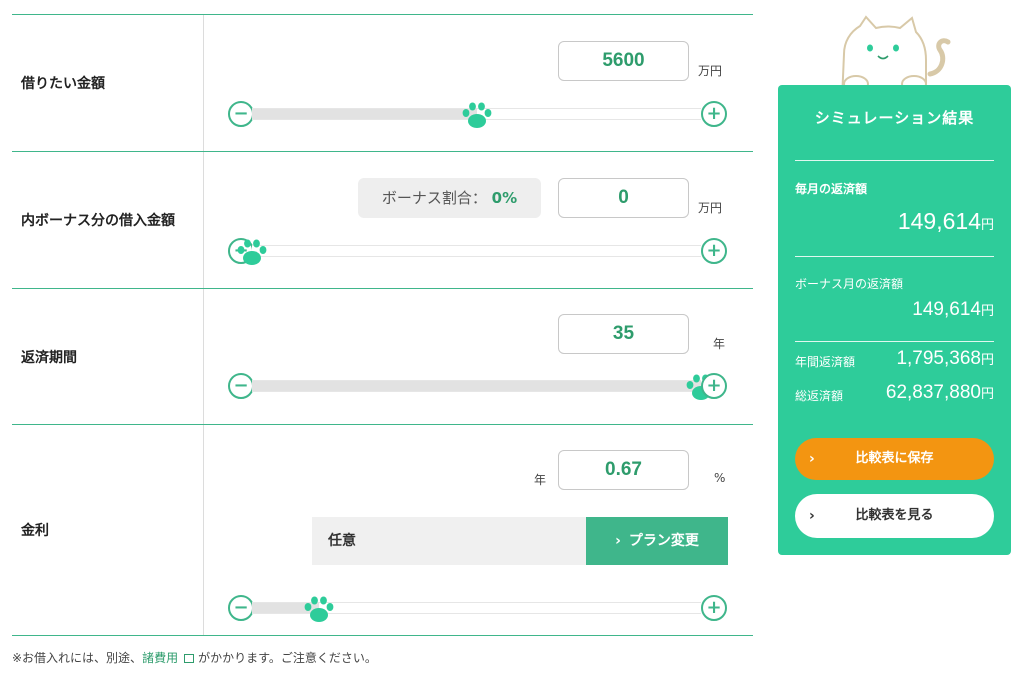  What do you see at coordinates (287, 658) in the screenshot?
I see `note-suffix: がかかります。ご注意ください。` at bounding box center [287, 658].